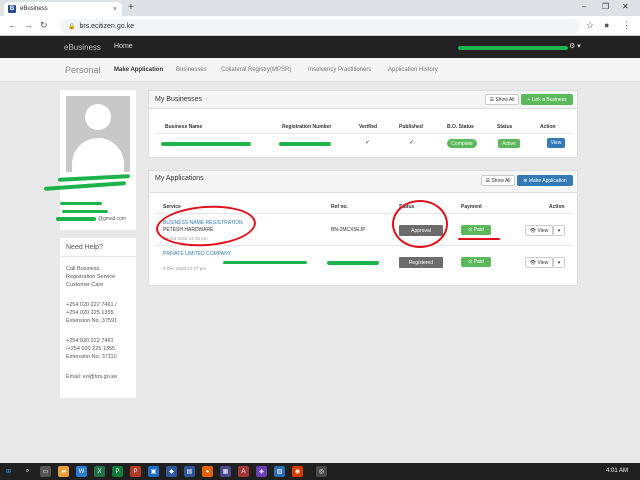  I want to click on app-icon: ◆, so click(171, 471).